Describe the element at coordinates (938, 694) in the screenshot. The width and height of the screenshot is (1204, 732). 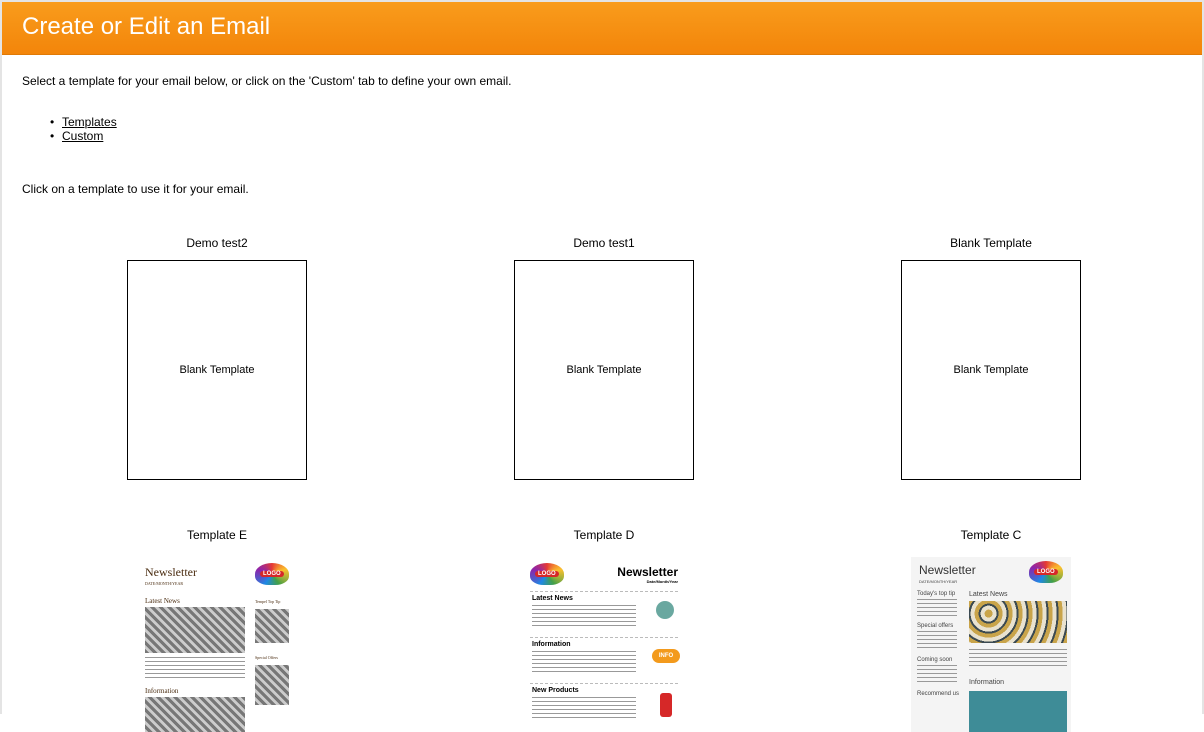
I see `preview-side-section: Recommend us` at that location.